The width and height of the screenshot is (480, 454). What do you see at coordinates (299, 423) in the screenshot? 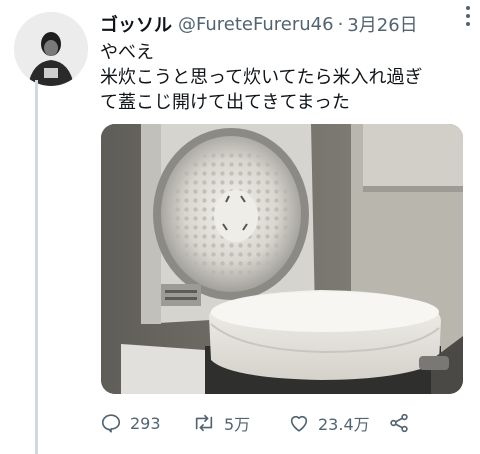
I see `heart-icon` at bounding box center [299, 423].